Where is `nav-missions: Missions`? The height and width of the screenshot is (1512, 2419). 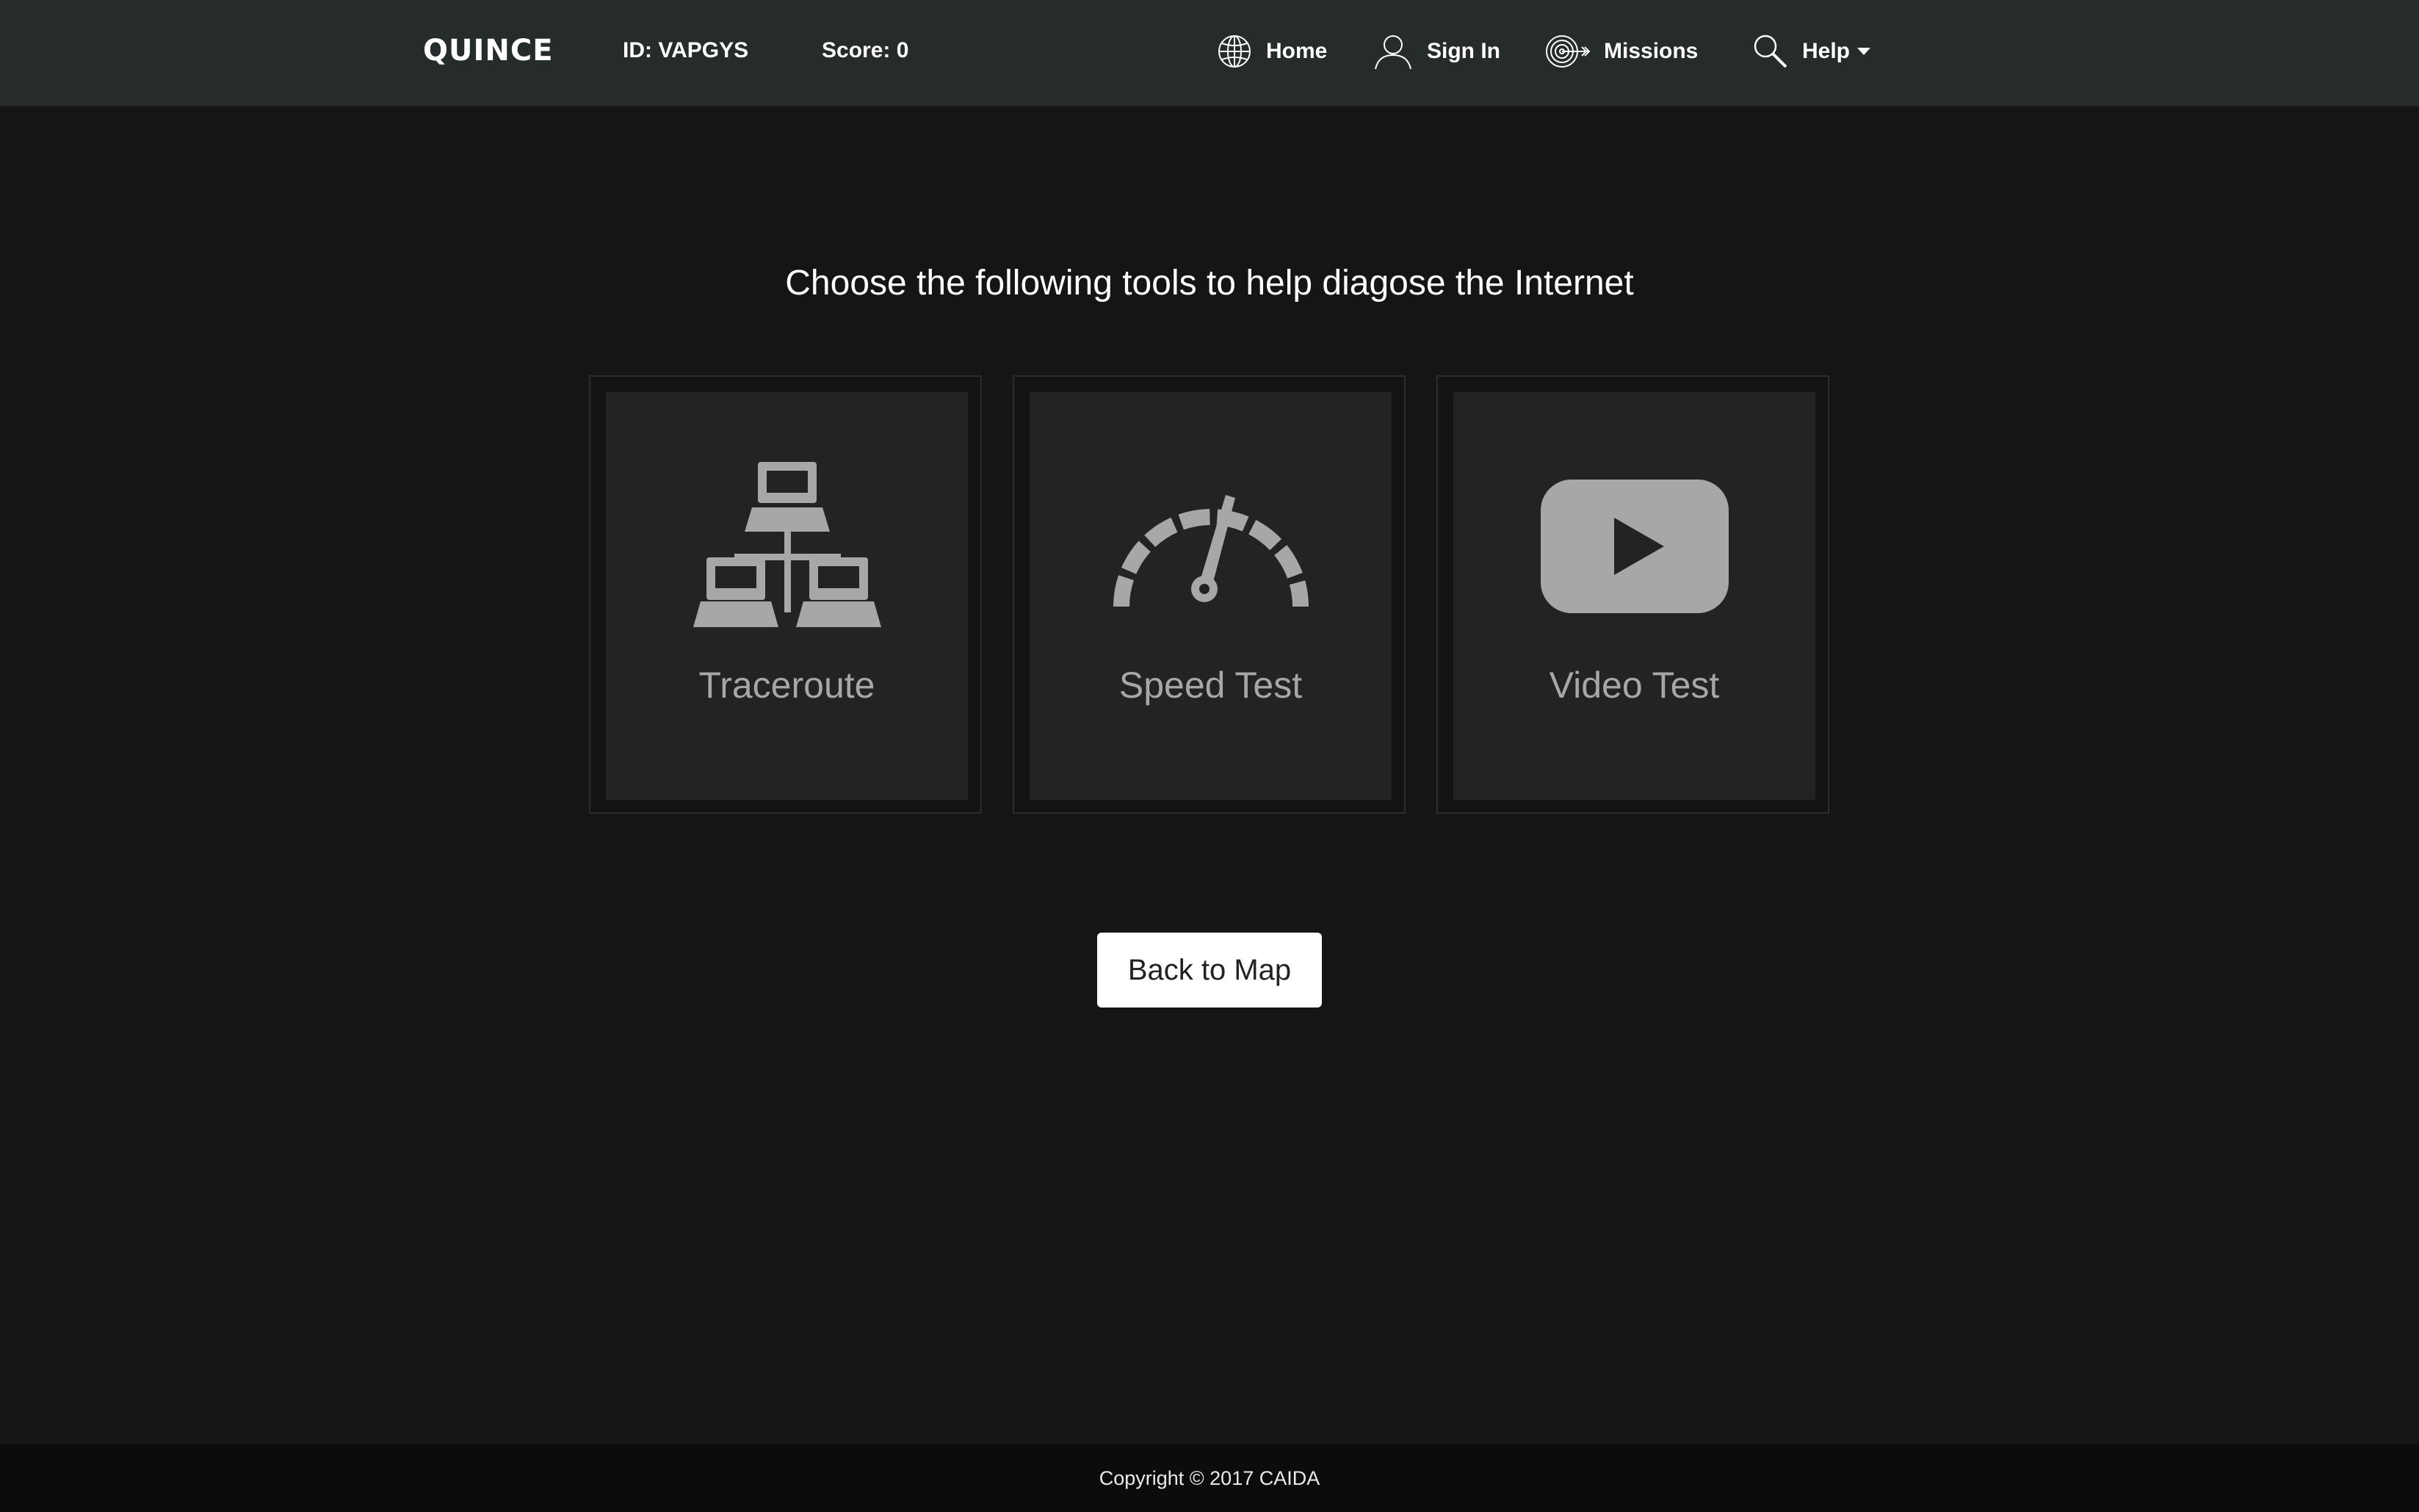 nav-missions: Missions is located at coordinates (1621, 51).